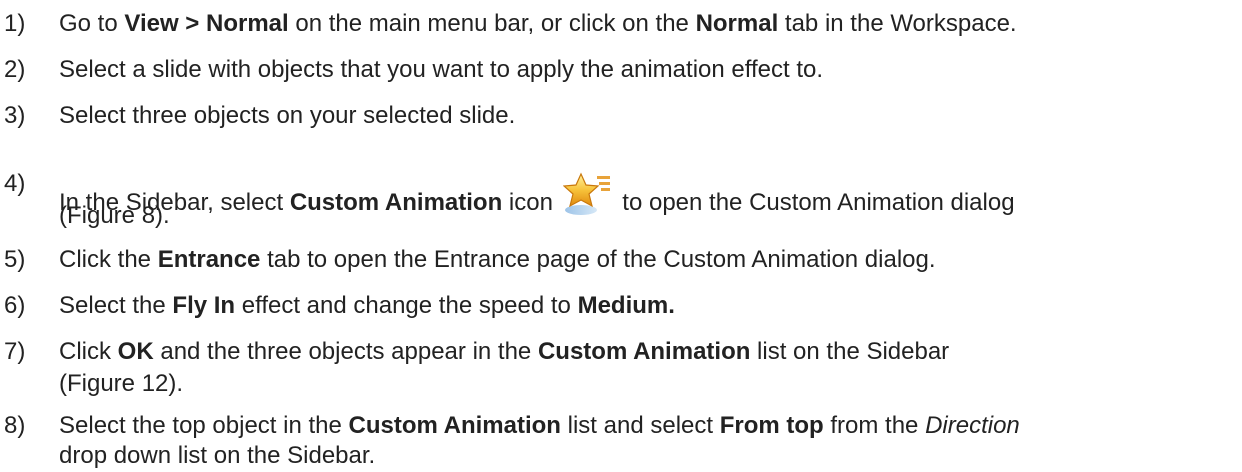 Image resolution: width=1242 pixels, height=472 pixels. I want to click on custom-animation-star-icon, so click(587, 193).